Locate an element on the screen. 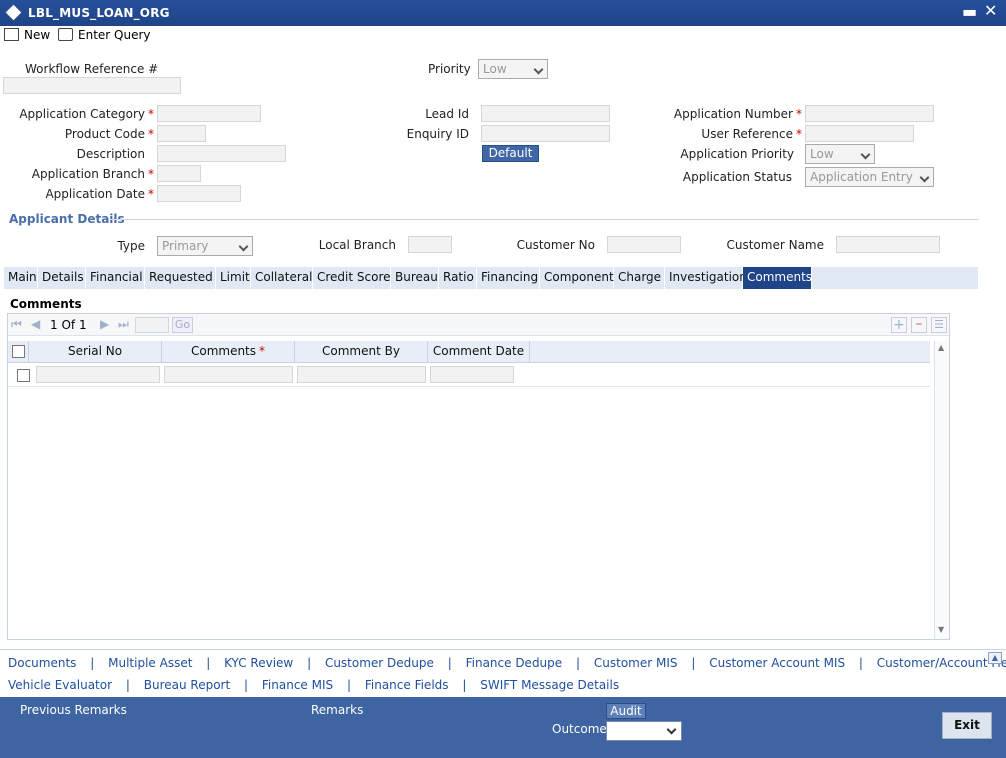 The height and width of the screenshot is (758, 1006). link-customer-dedupe: Customer Dedupe is located at coordinates (379, 663).